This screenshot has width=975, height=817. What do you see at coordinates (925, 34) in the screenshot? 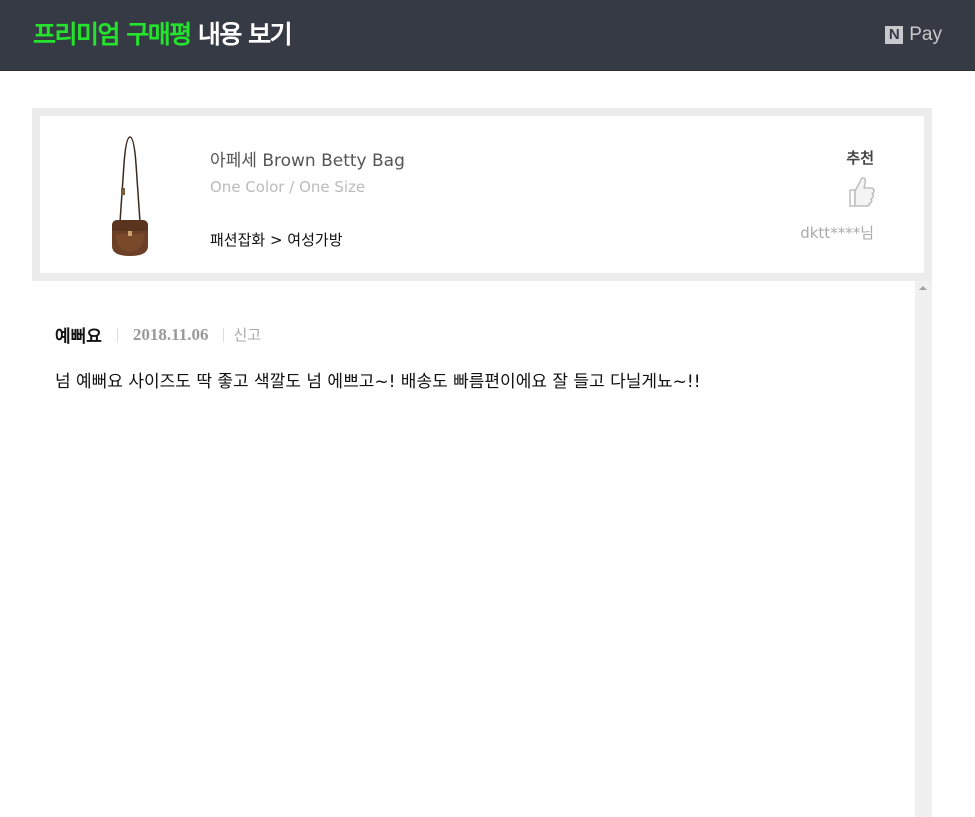
I see `pay-label: Pay` at bounding box center [925, 34].